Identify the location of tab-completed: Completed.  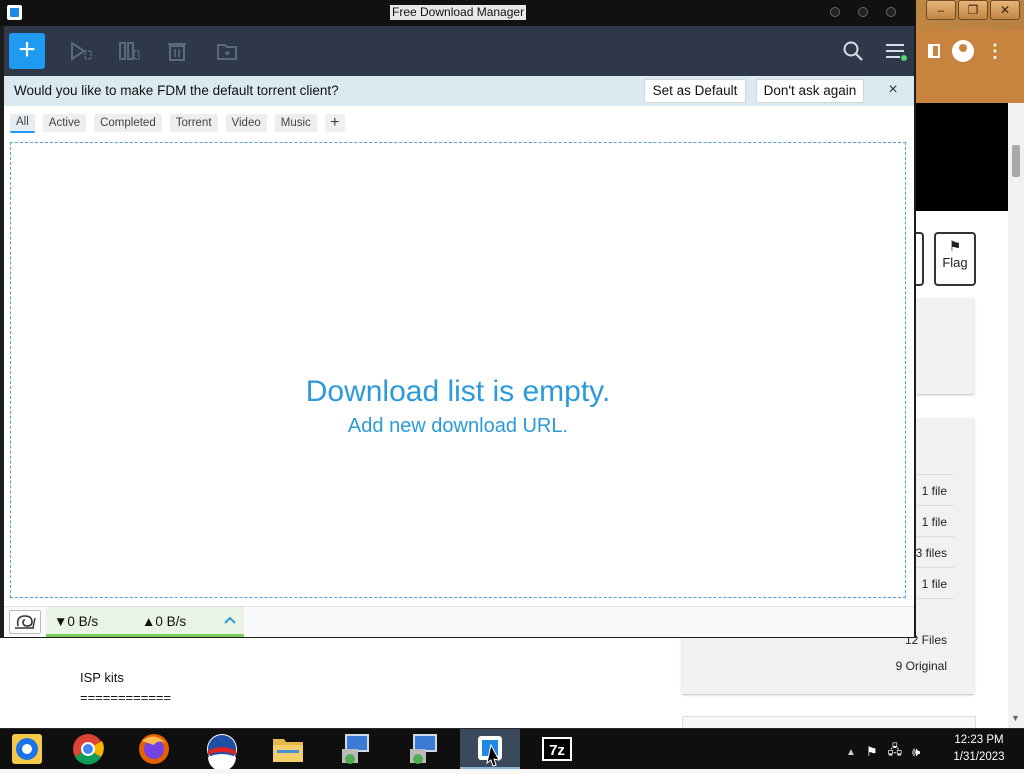
(128, 123).